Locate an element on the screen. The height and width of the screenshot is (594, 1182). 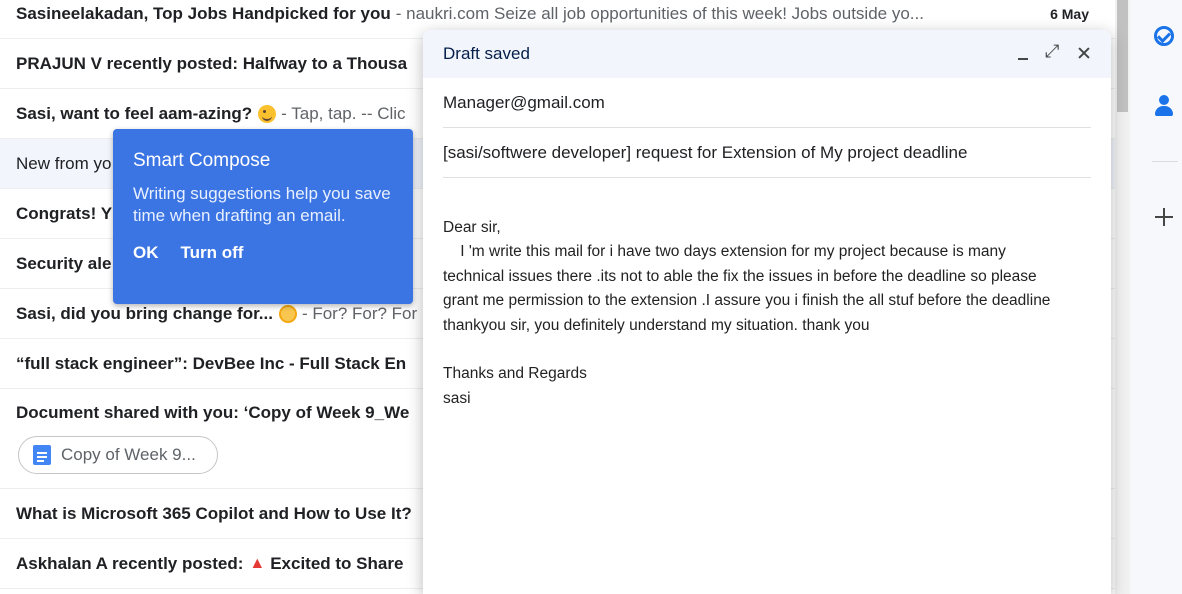
email-snippet: - Tap, tap. -- Clic is located at coordinates (343, 113).